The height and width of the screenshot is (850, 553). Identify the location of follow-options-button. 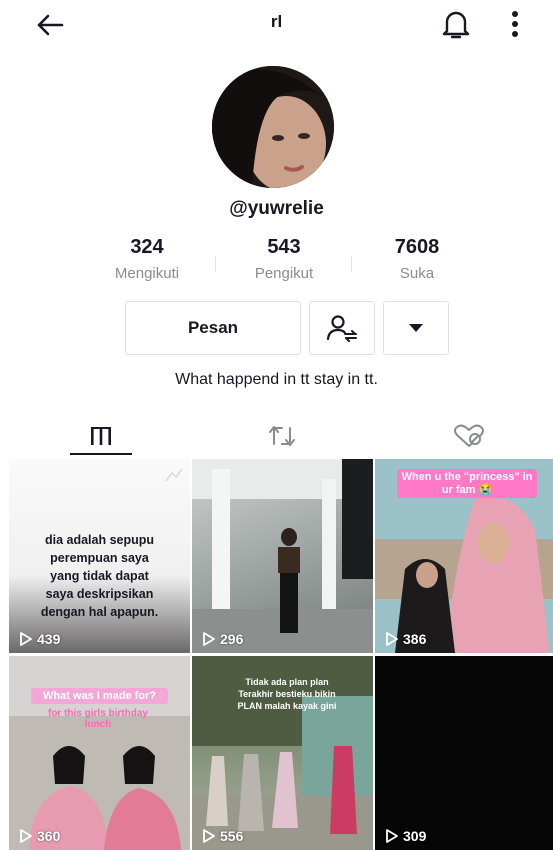
(342, 328).